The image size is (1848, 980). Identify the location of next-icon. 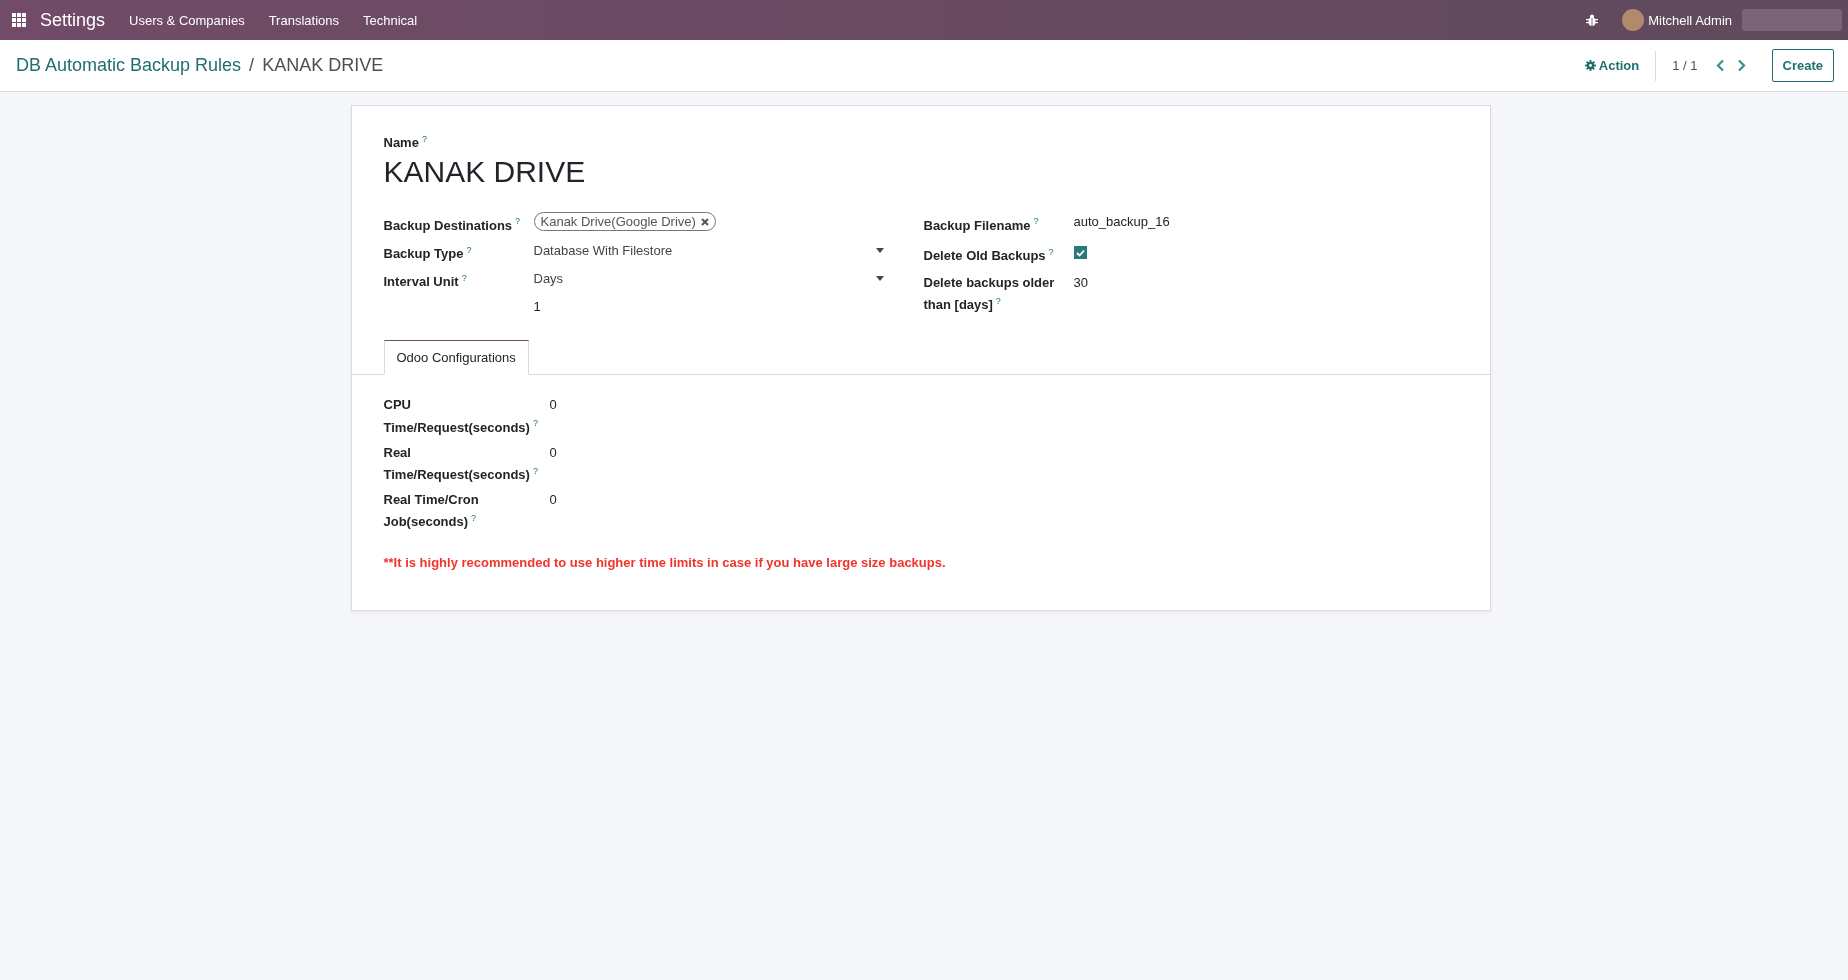
(1741, 65).